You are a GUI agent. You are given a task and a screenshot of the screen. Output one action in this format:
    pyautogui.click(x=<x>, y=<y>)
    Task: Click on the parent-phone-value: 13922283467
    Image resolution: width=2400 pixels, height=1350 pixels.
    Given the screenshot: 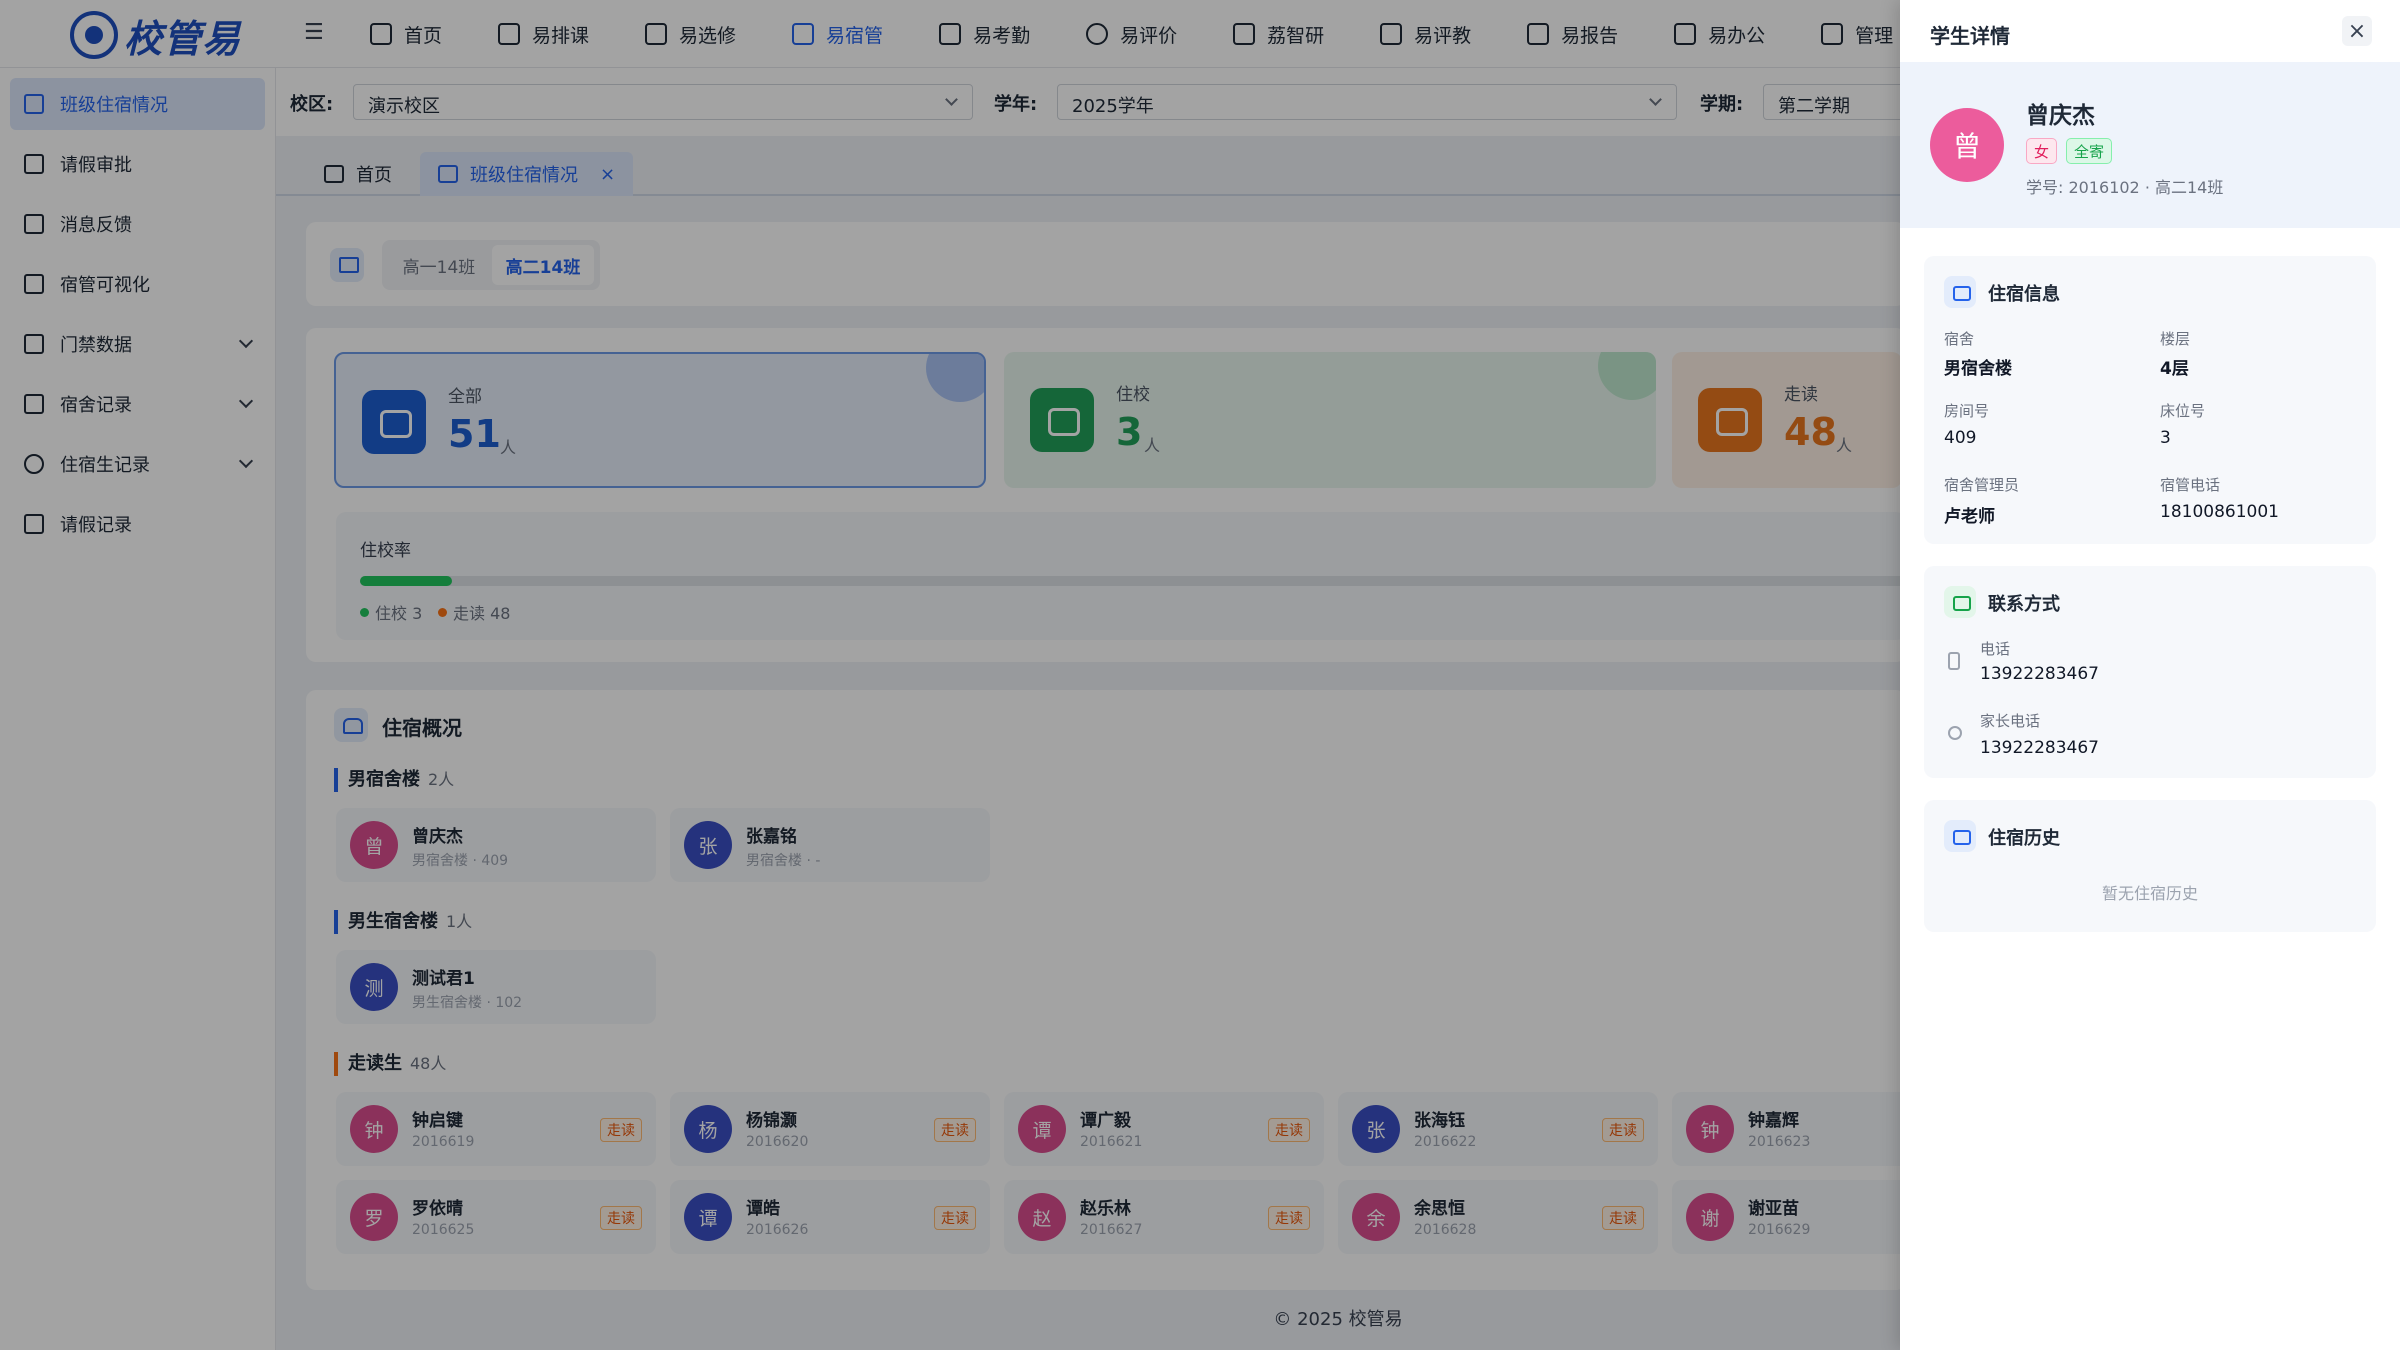 What is the action you would take?
    pyautogui.click(x=2039, y=748)
    